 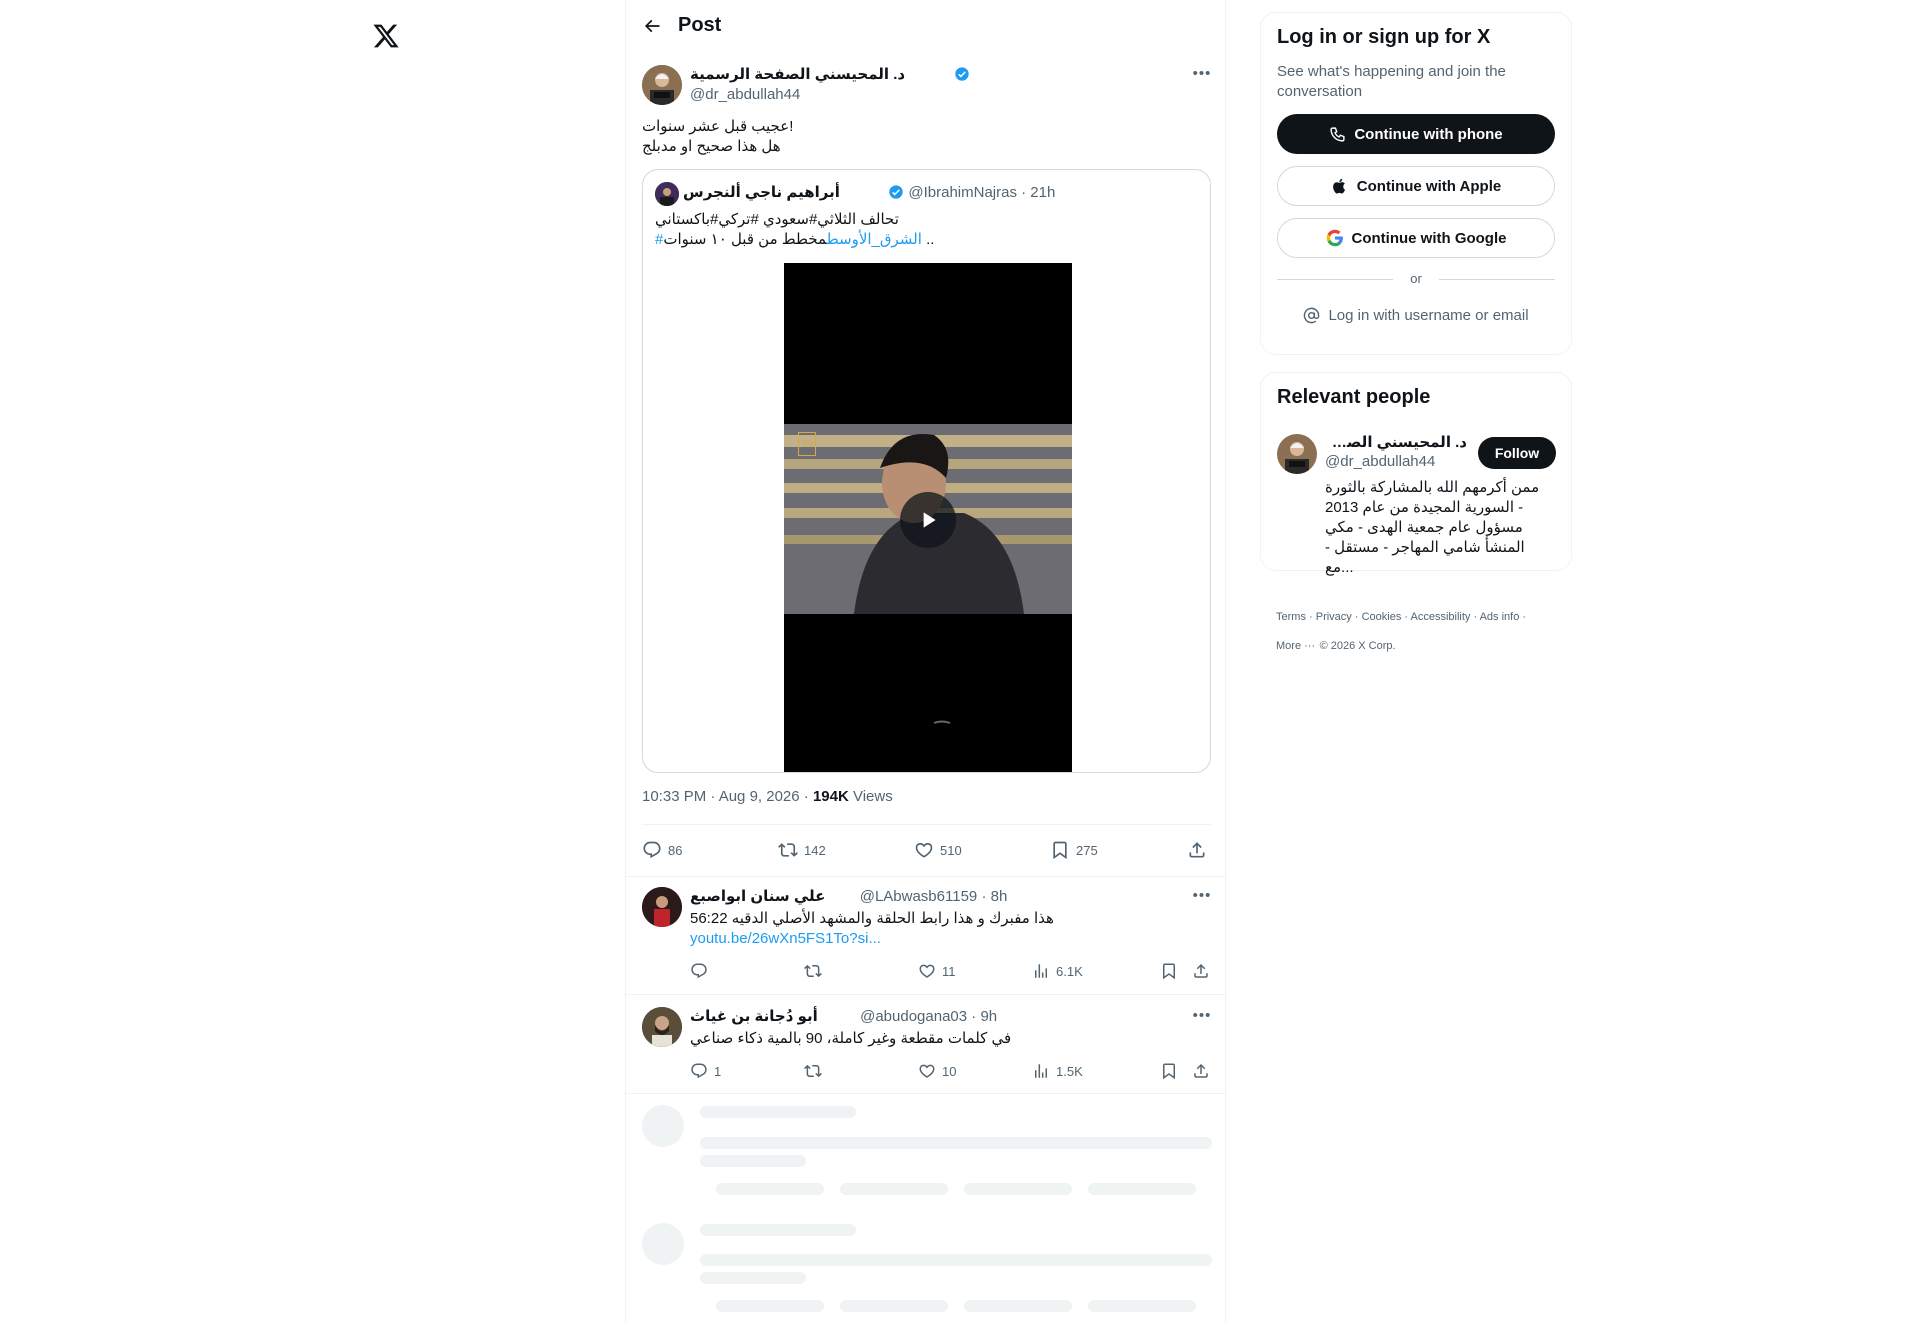 I want to click on repost-button: 142, so click(x=802, y=850).